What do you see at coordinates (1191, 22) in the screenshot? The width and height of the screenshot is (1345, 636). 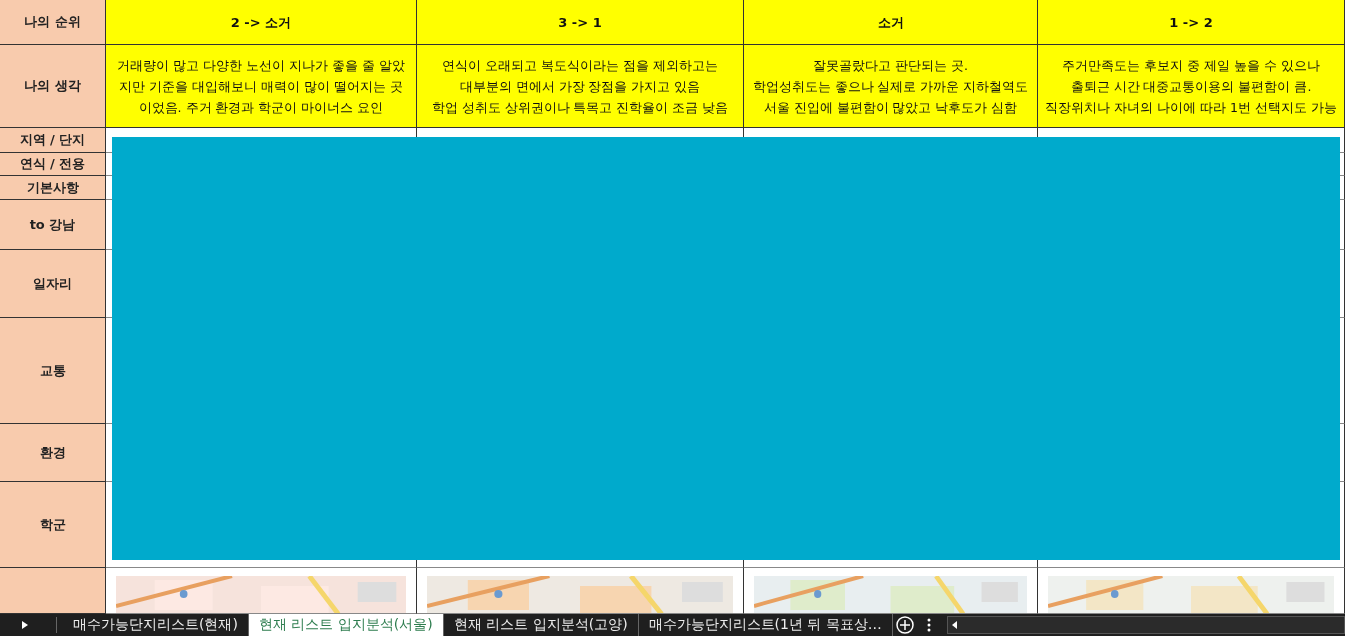 I see `rank-cell: 1 -> 2` at bounding box center [1191, 22].